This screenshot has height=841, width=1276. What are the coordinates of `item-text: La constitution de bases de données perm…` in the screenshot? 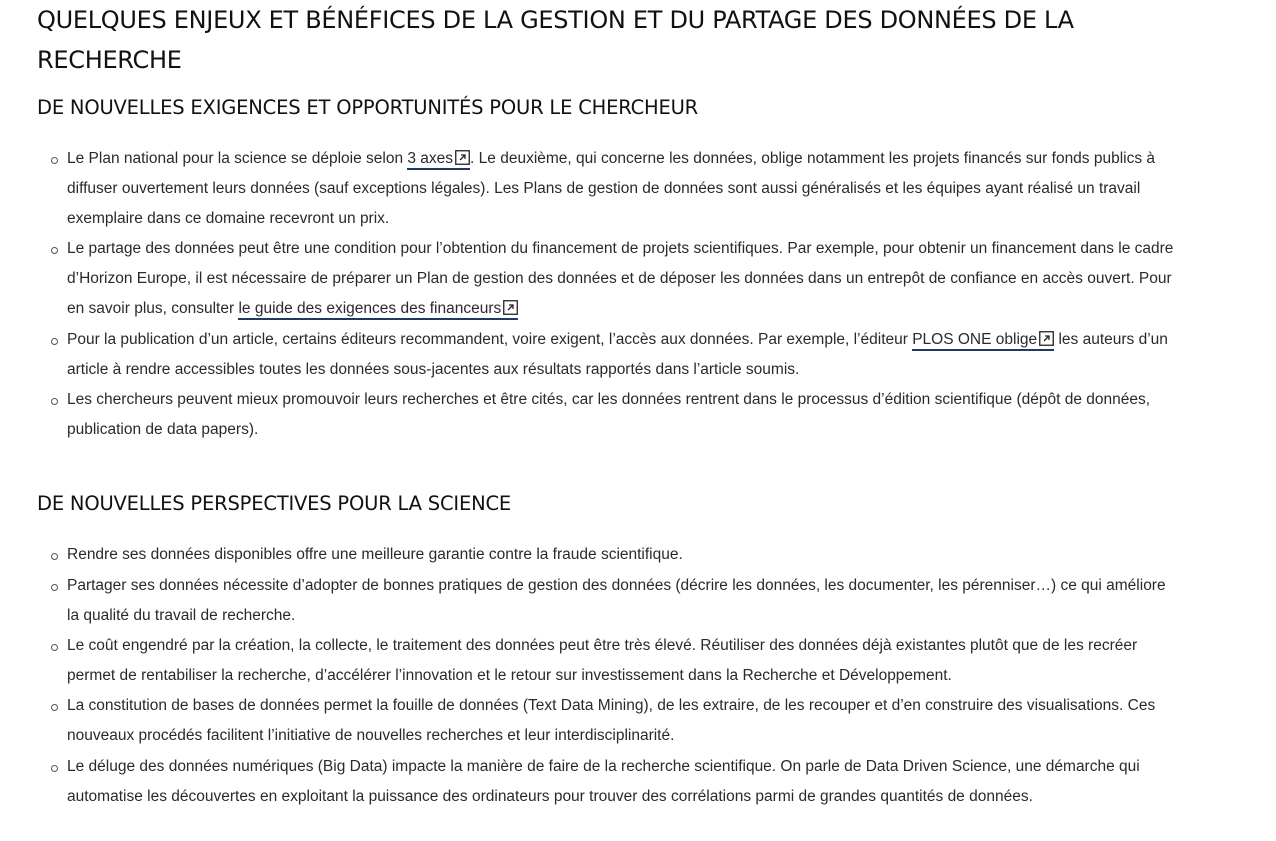 It's located at (611, 721).